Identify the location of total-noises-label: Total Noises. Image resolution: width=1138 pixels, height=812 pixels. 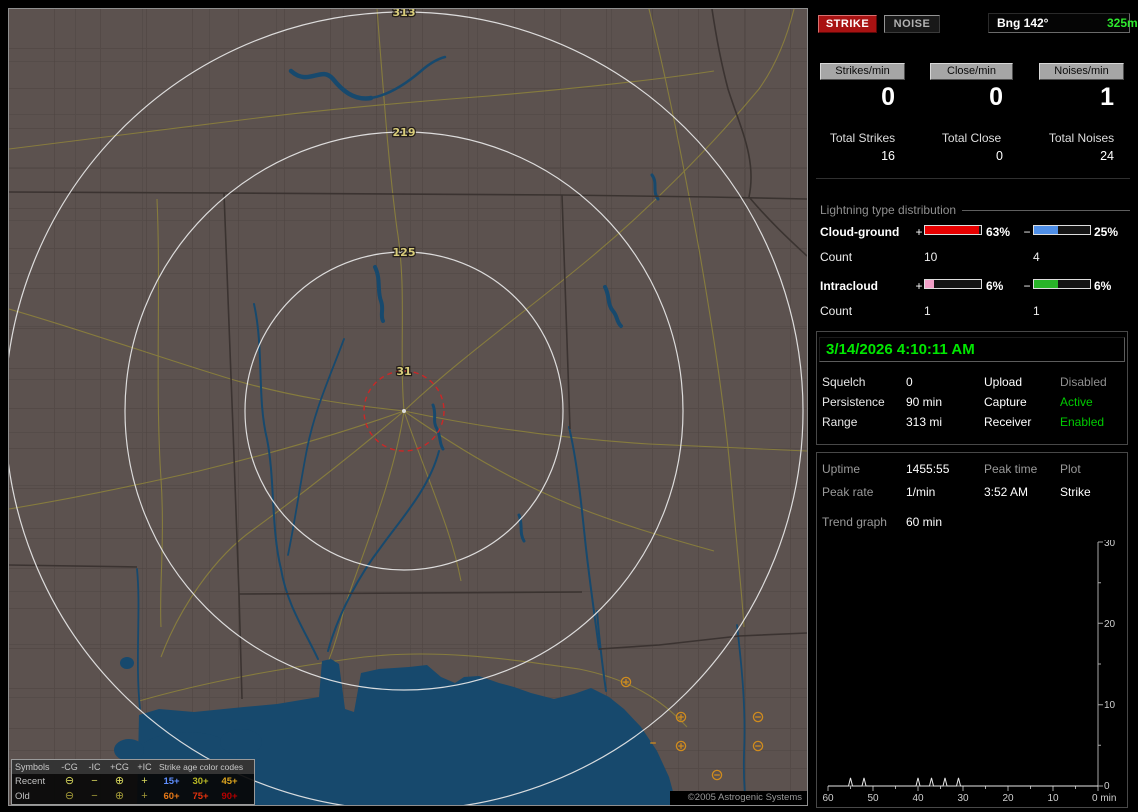
(1081, 138).